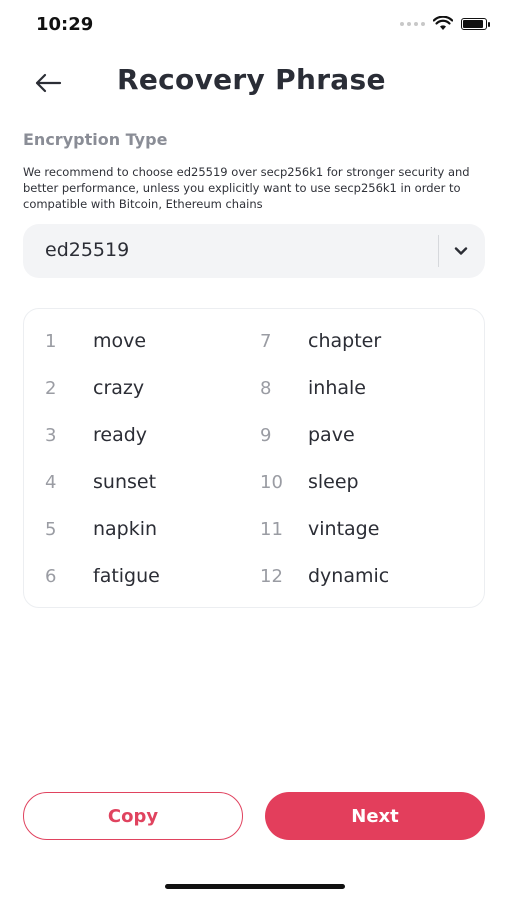 This screenshot has height=900, width=507. What do you see at coordinates (271, 576) in the screenshot?
I see `phrase-word-number: 12` at bounding box center [271, 576].